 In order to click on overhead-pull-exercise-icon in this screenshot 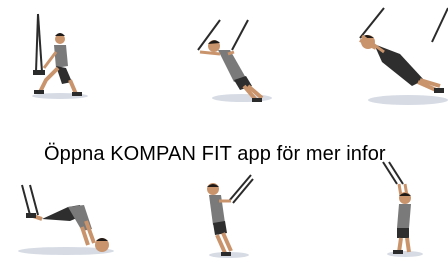, I will do `click(405, 211)`.